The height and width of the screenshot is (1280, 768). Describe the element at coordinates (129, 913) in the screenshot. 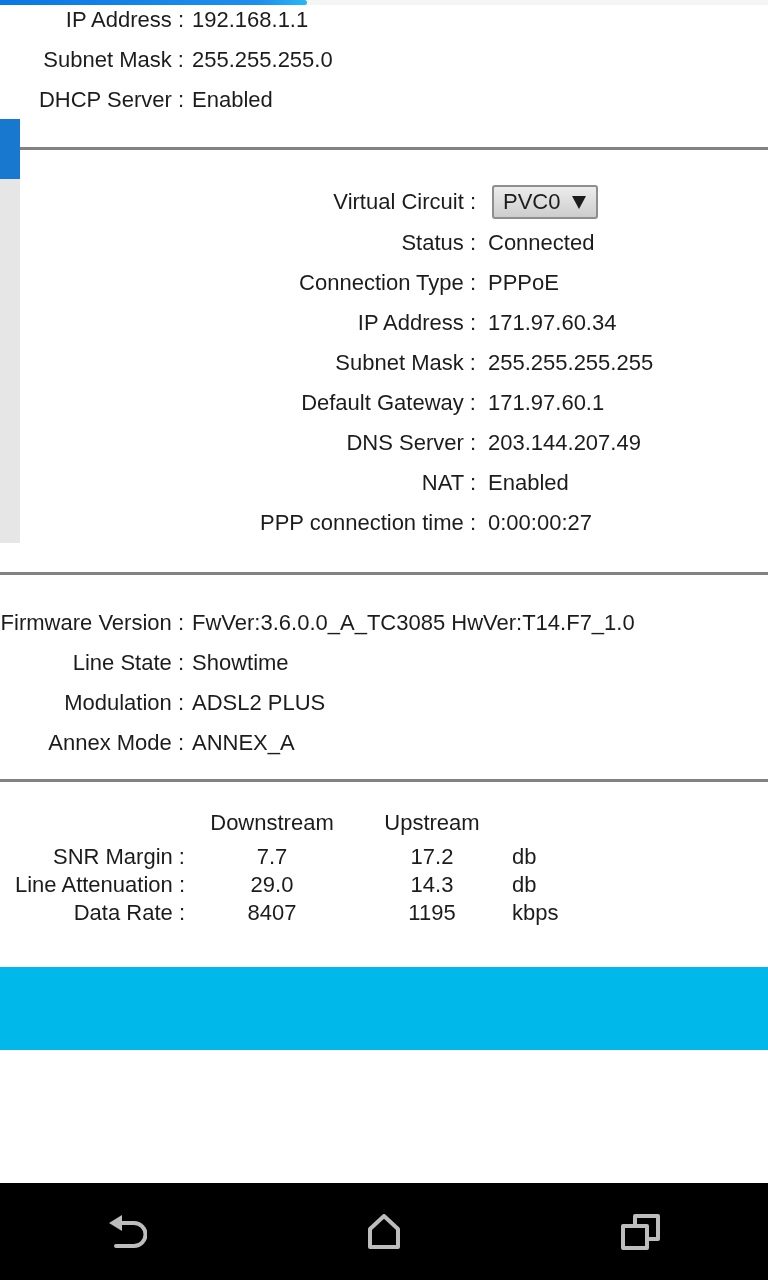

I see `stat-label: Data Rate :` at that location.